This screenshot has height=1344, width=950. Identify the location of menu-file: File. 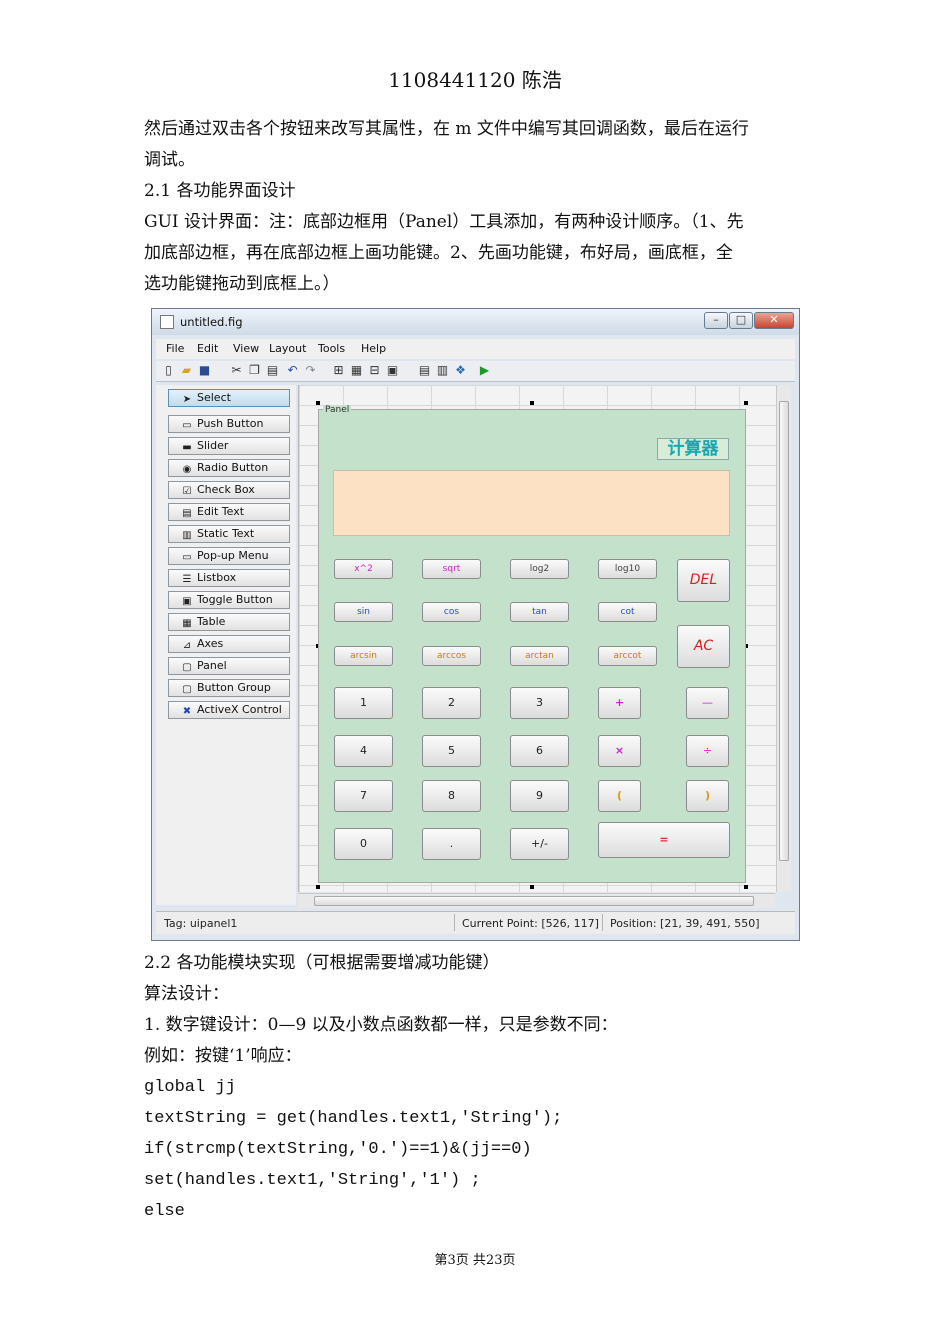
(175, 348).